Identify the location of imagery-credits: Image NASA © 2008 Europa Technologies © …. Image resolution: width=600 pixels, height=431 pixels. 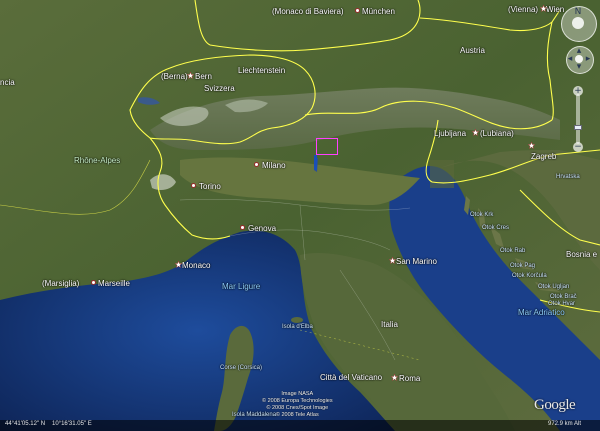
(297, 405).